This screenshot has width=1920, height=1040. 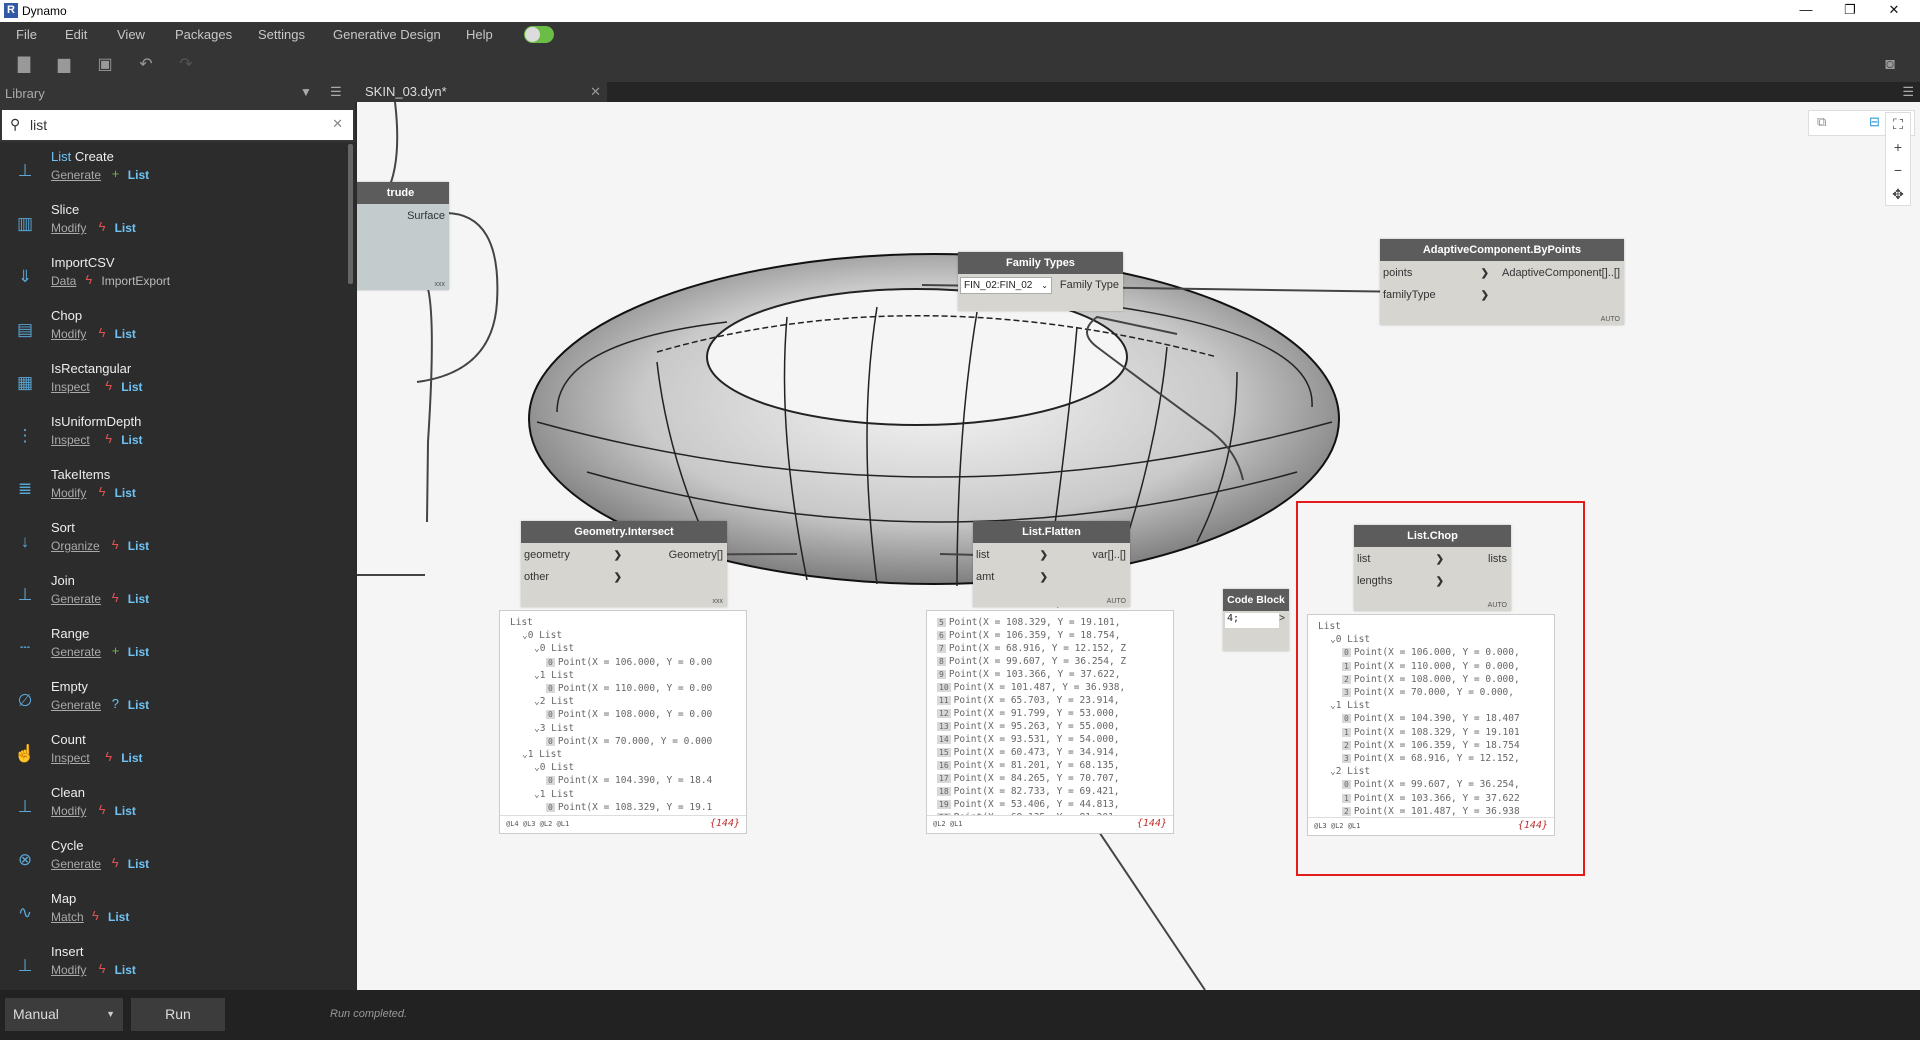 I want to click on result-category: Data, so click(x=63, y=281).